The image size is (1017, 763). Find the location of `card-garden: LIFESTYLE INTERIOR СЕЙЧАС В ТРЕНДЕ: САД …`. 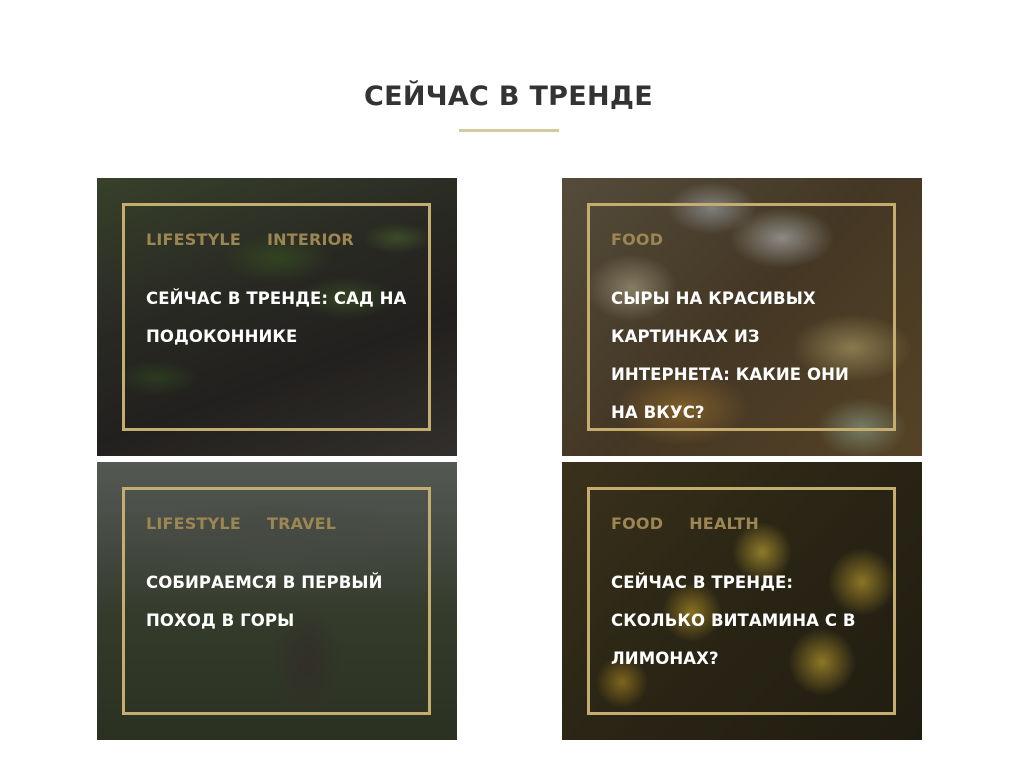

card-garden: LIFESTYLE INTERIOR СЕЙЧАС В ТРЕНДЕ: САД … is located at coordinates (277, 317).